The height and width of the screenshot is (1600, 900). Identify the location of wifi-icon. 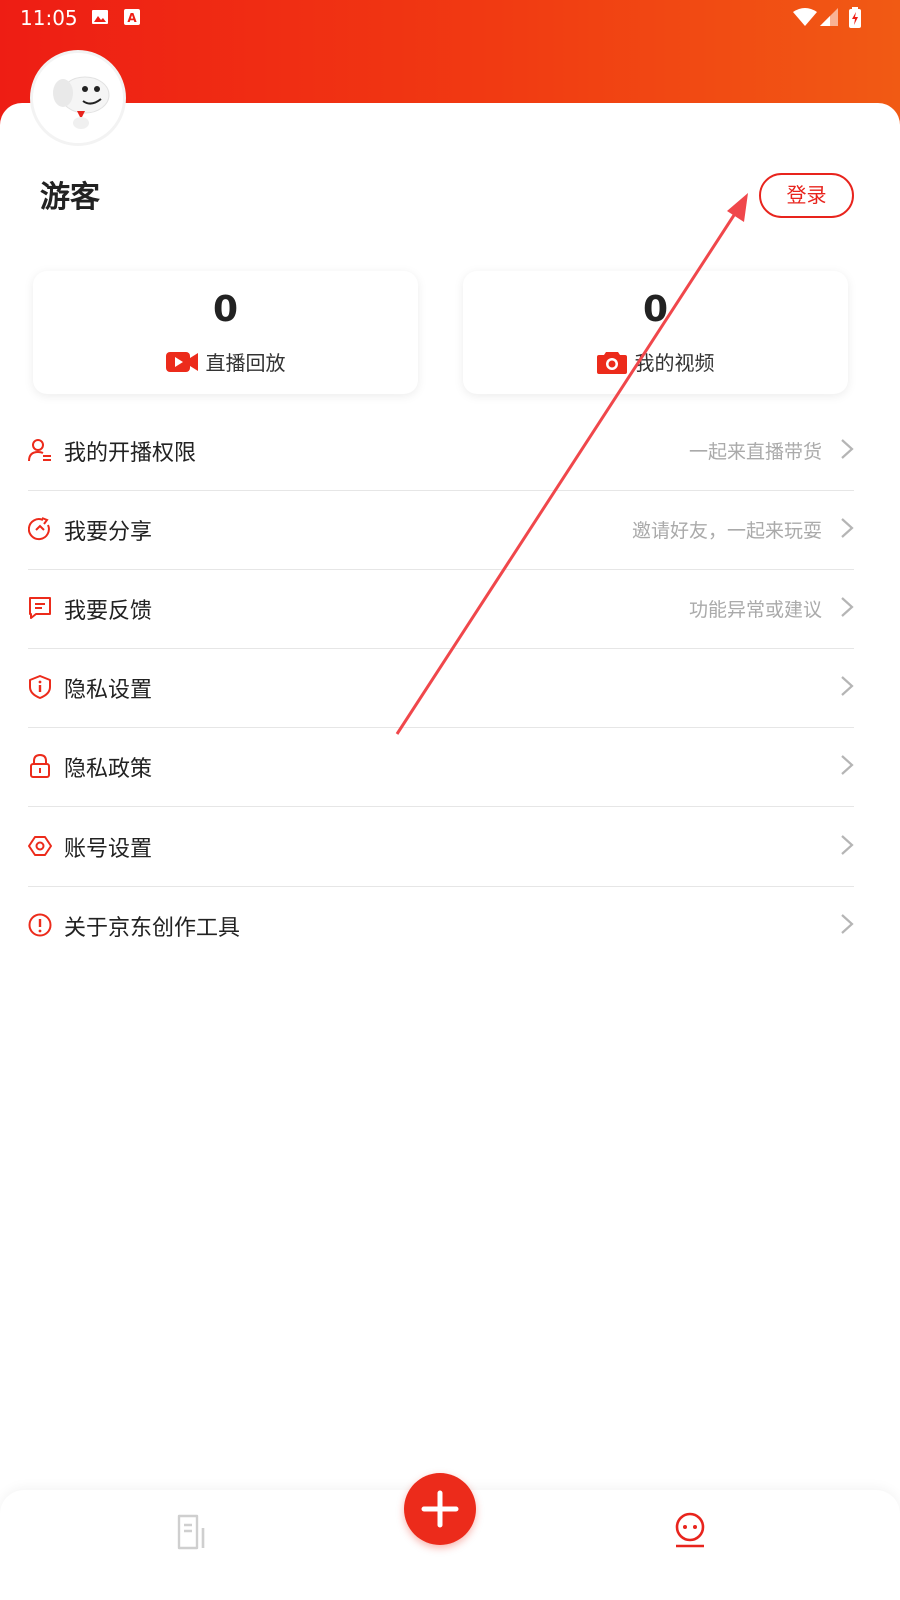
(805, 17).